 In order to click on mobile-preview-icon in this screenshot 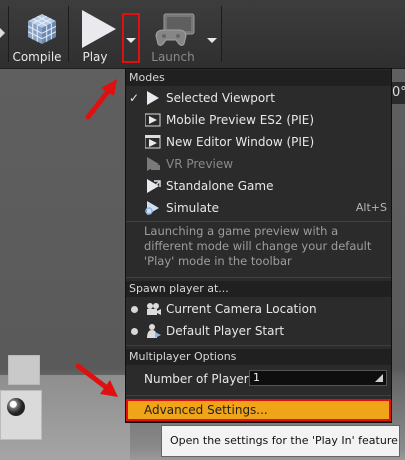, I will do `click(153, 120)`.